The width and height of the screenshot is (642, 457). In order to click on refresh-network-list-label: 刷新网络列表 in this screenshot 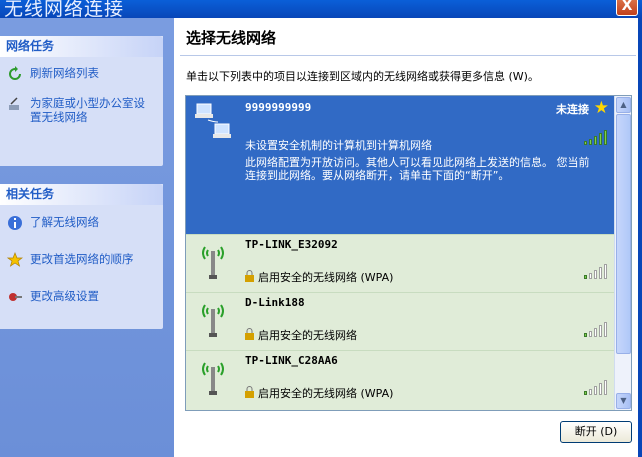, I will do `click(64, 73)`.